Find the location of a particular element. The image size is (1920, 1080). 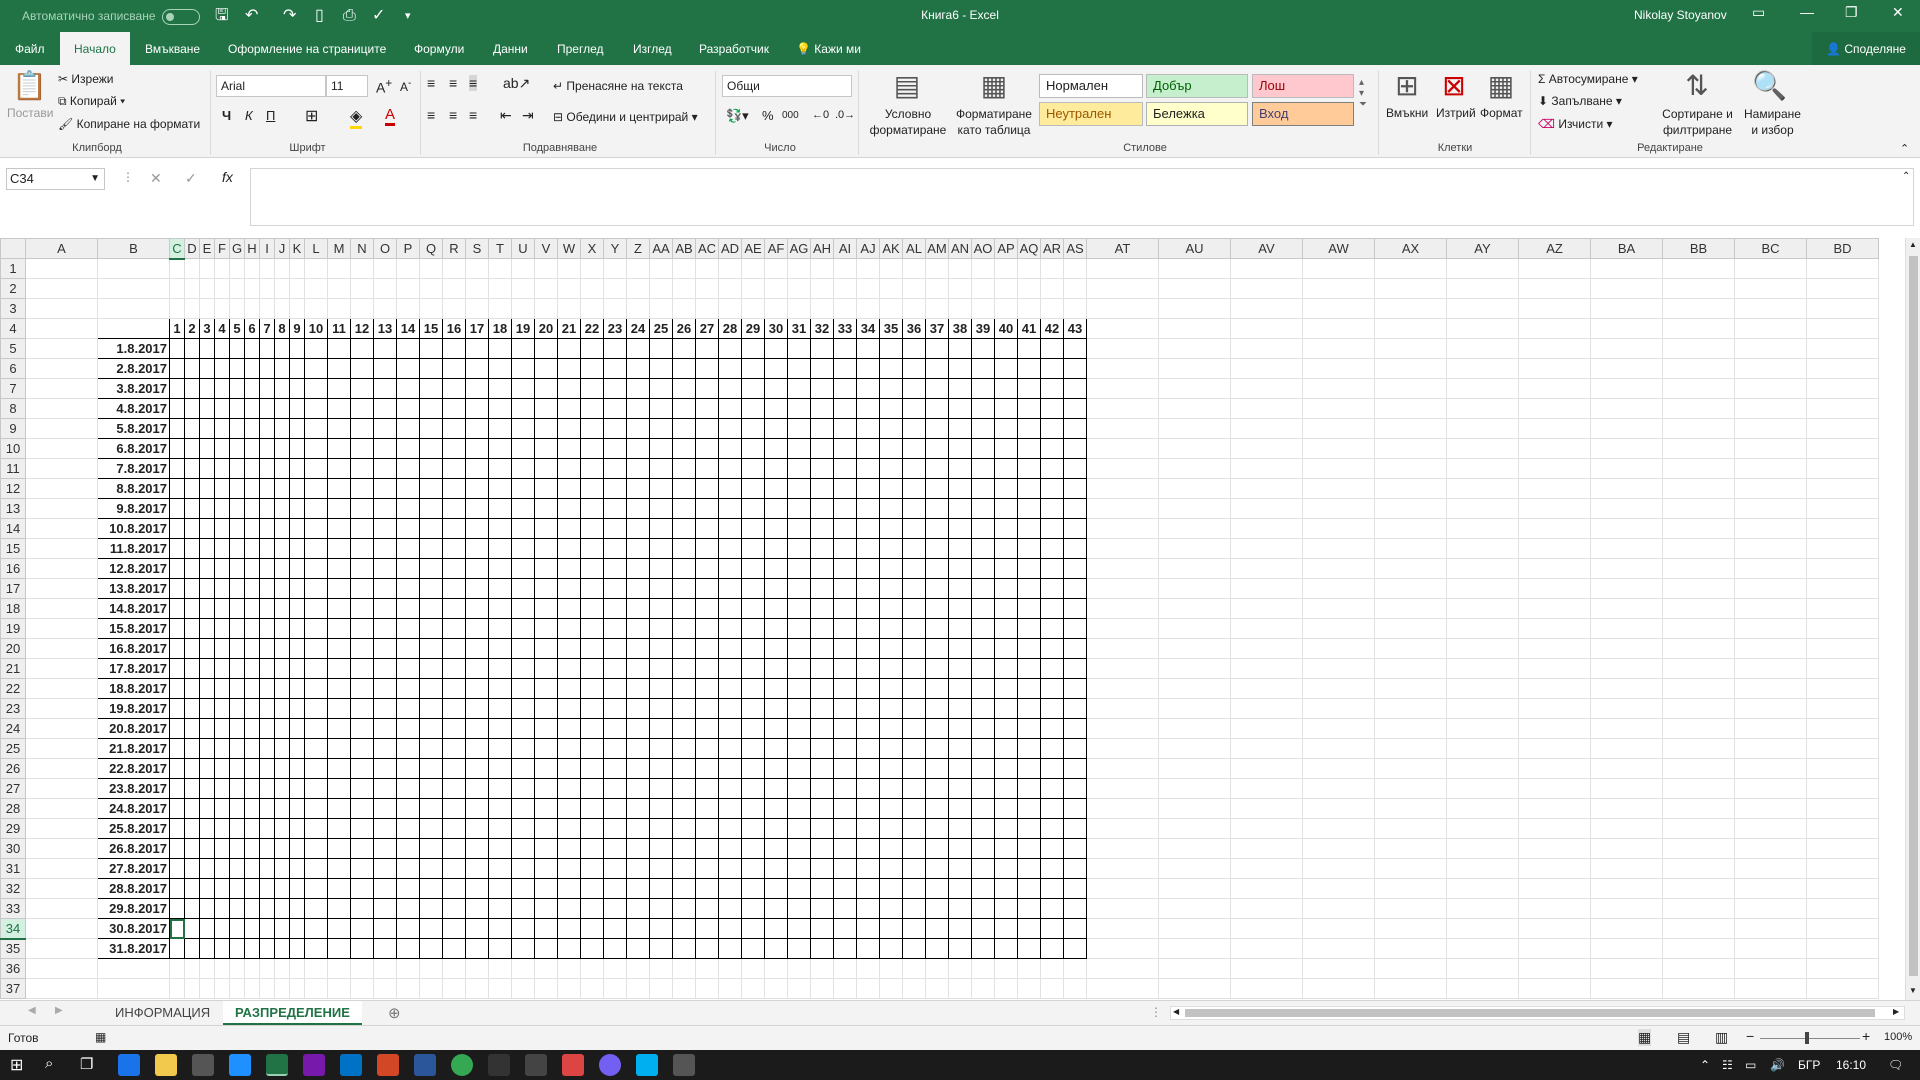

cell: 5 is located at coordinates (237, 328).